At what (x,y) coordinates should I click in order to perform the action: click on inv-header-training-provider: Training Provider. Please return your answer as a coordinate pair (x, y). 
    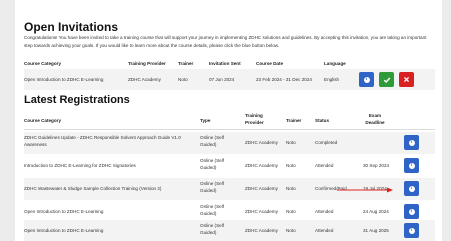
    Looking at the image, I should click on (147, 63).